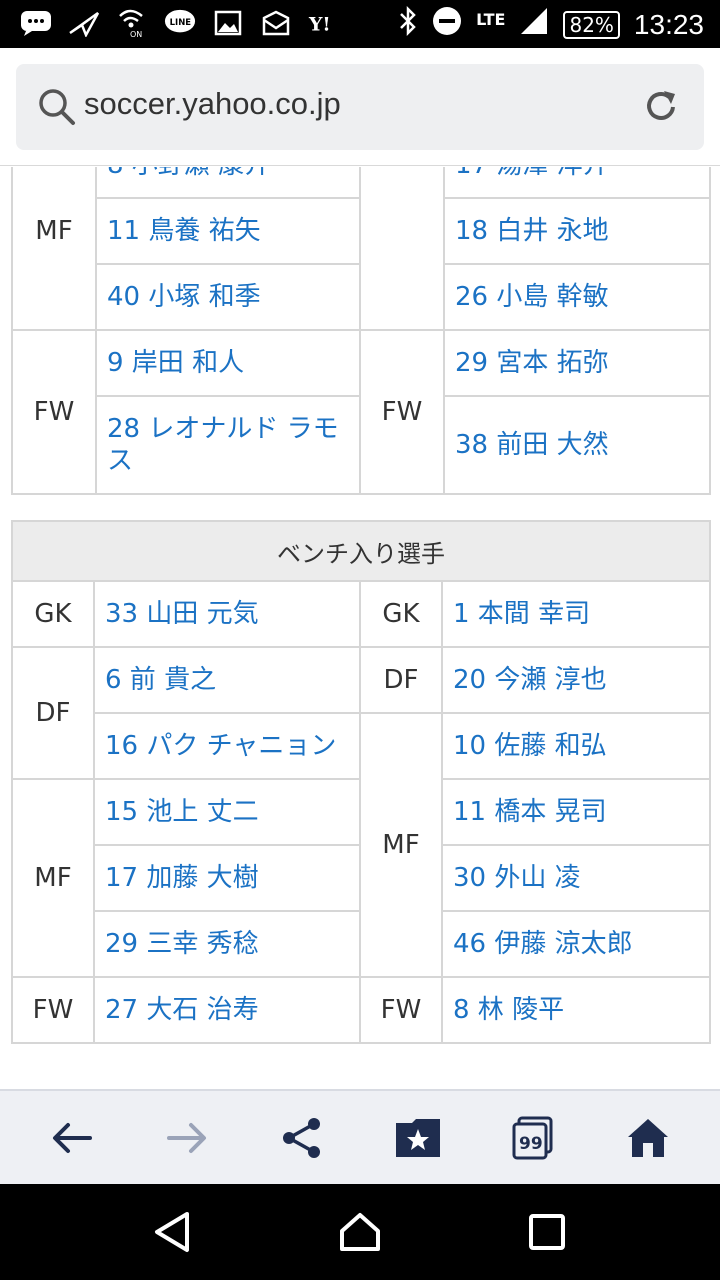 The width and height of the screenshot is (720, 1280). What do you see at coordinates (212, 104) in the screenshot?
I see `url-text: soccer.yahoo.co.jp` at bounding box center [212, 104].